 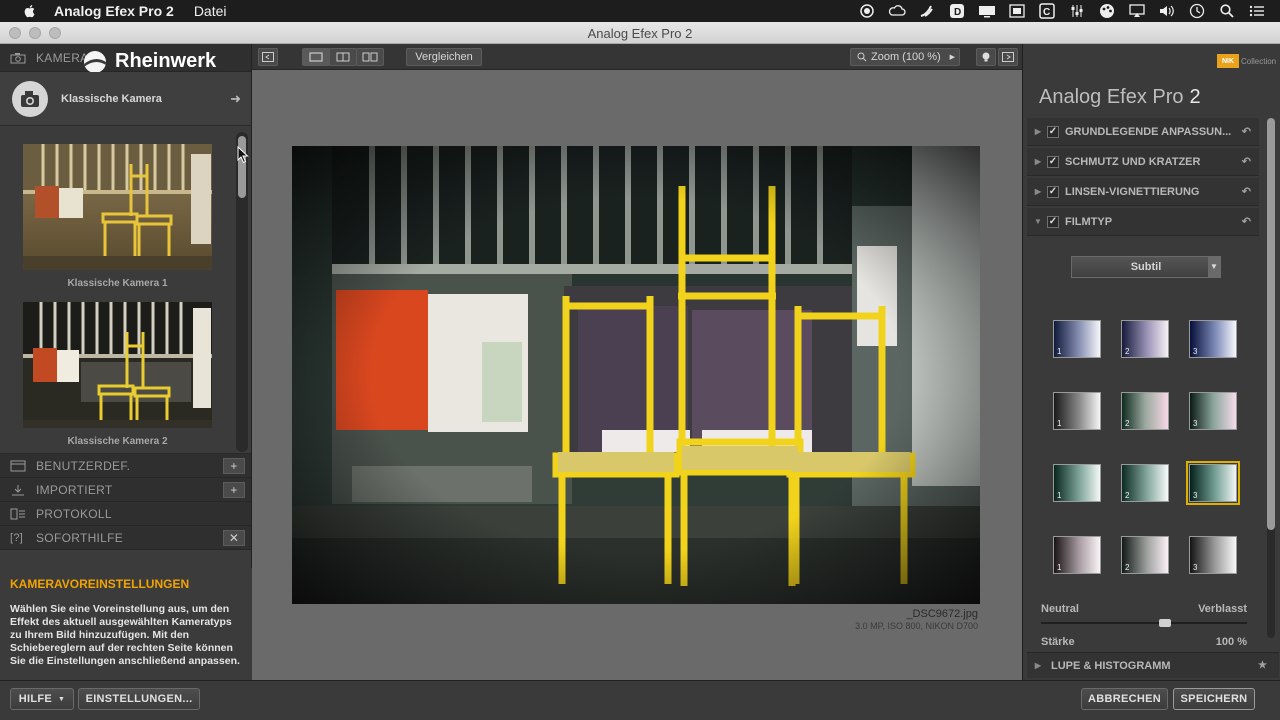 What do you see at coordinates (125, 99) in the screenshot?
I see `camera-type-selector: Klassische Kamera ➜` at bounding box center [125, 99].